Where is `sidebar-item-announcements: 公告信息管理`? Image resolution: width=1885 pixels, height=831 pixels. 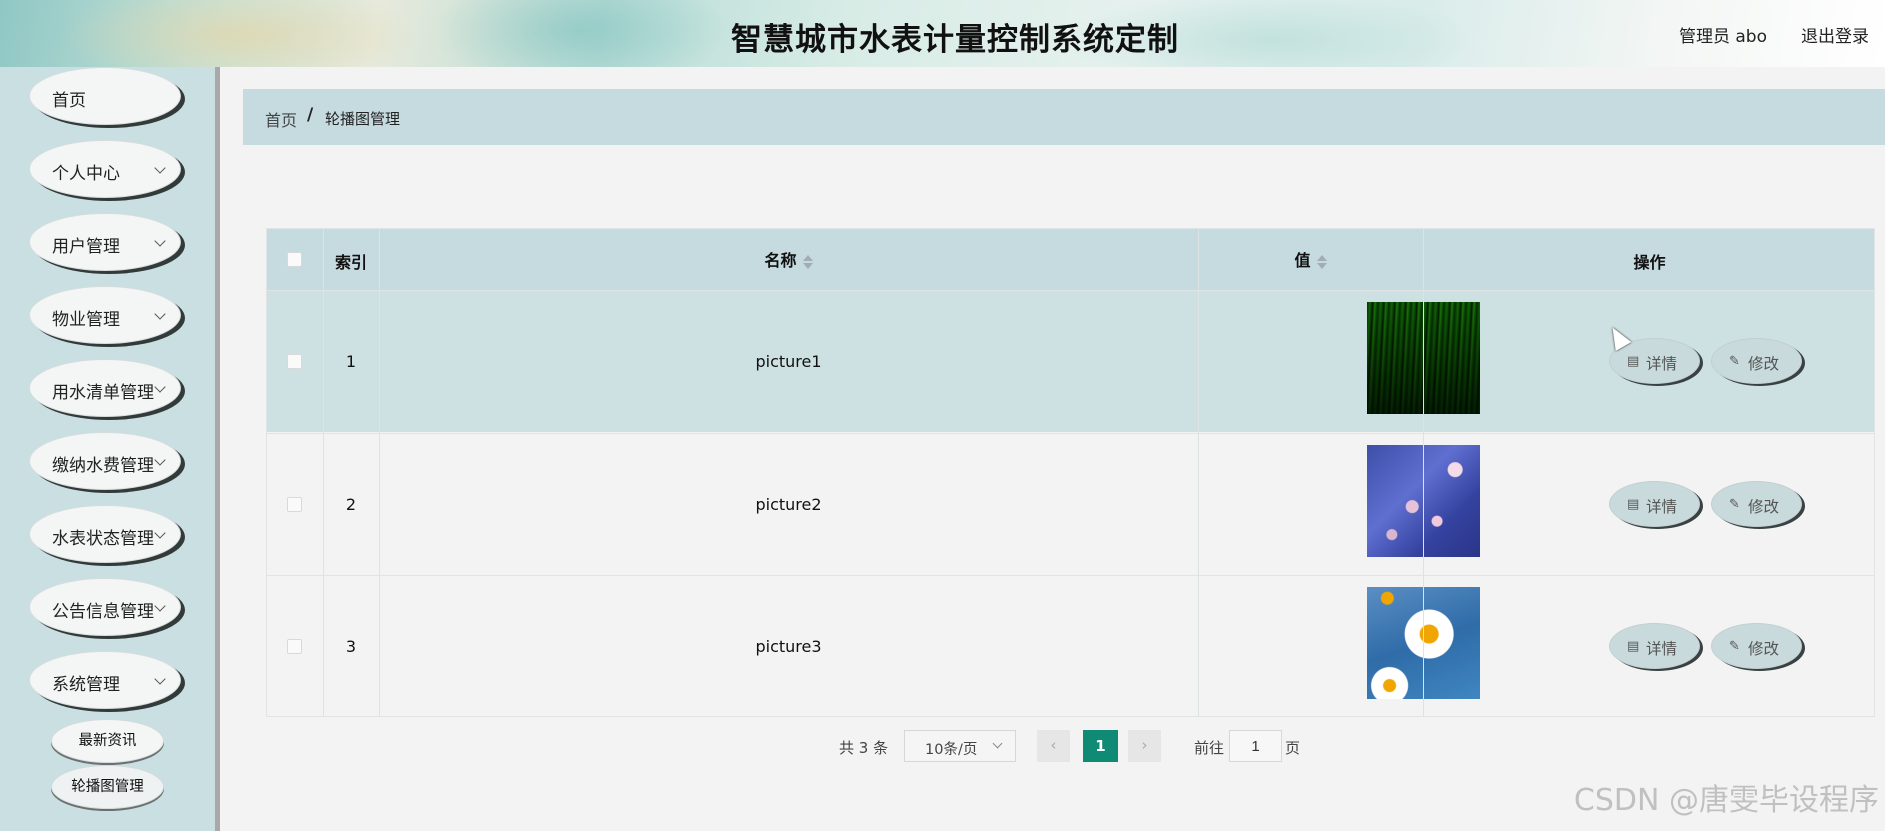
sidebar-item-announcements: 公告信息管理 is located at coordinates (105, 607).